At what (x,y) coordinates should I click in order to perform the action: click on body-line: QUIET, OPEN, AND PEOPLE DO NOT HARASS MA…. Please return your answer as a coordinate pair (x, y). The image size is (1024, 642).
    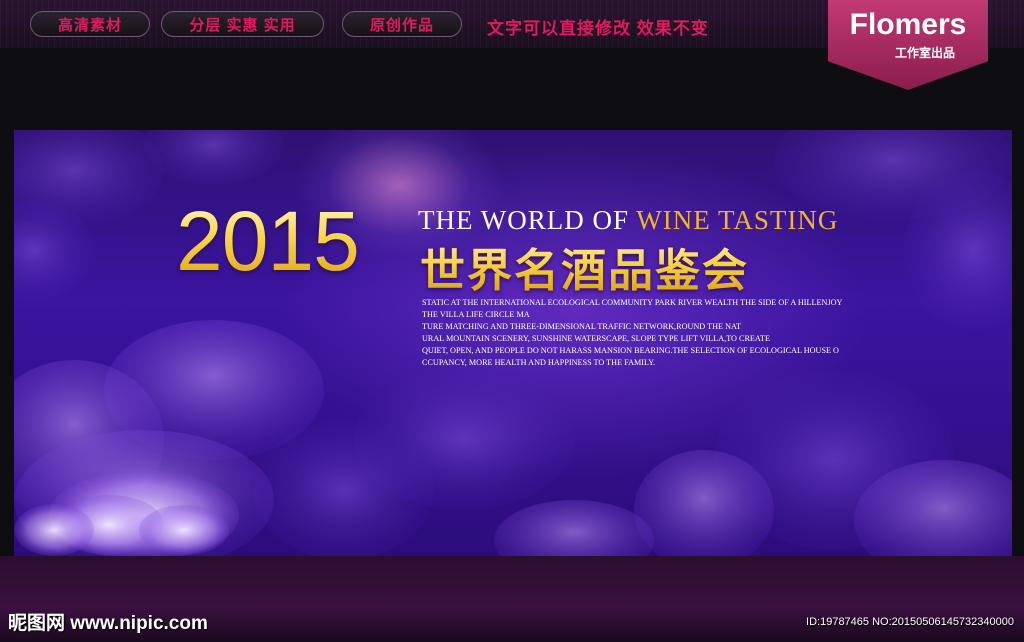
    Looking at the image, I should click on (630, 350).